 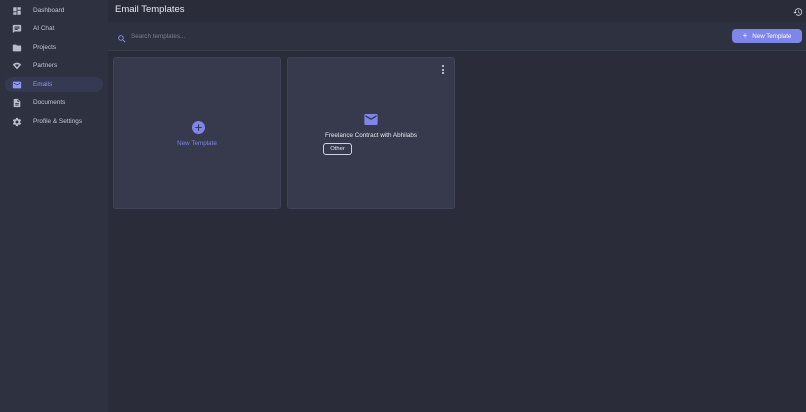 What do you see at coordinates (371, 135) in the screenshot?
I see `template-name: Freelance Contract with Abhilabs` at bounding box center [371, 135].